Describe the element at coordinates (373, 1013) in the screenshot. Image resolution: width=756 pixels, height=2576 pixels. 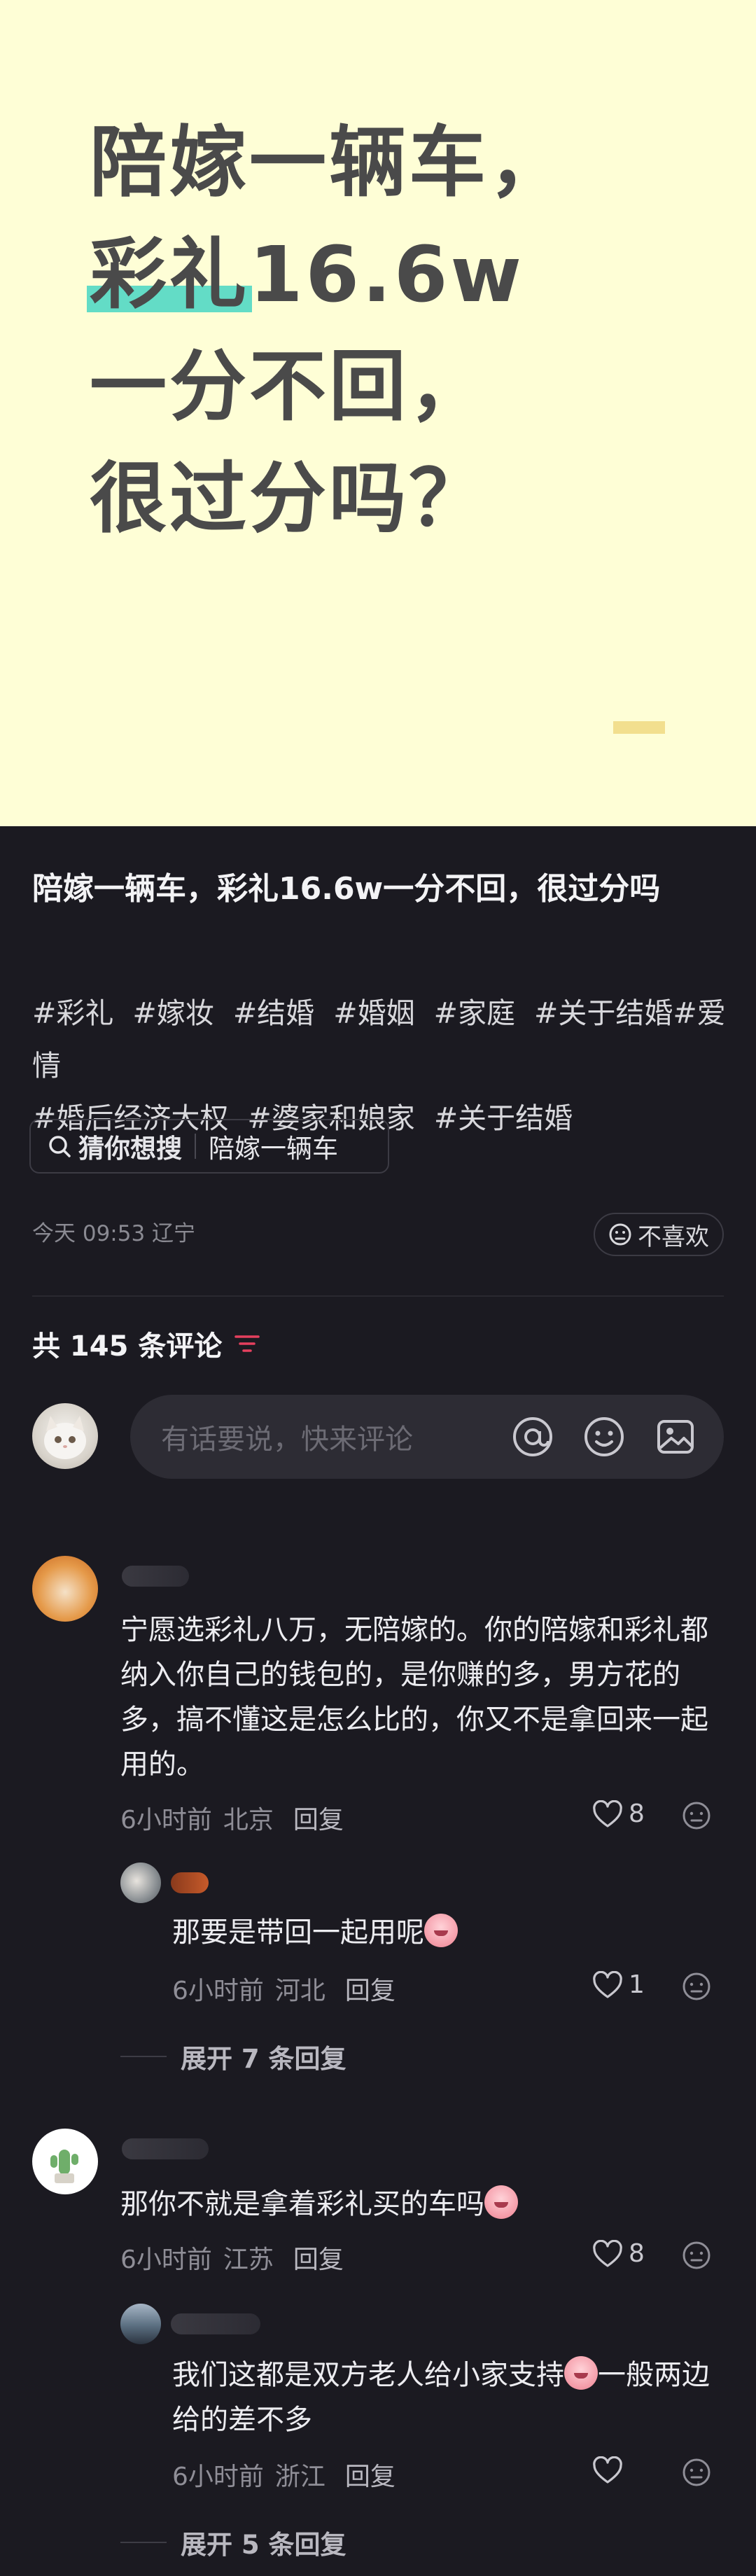
I see `tag-link: #婚姻` at that location.